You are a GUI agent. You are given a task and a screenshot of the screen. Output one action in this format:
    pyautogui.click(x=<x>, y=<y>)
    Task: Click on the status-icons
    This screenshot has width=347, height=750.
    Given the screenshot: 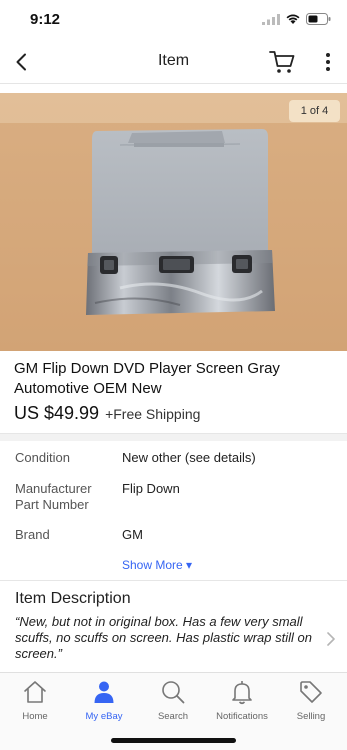 What is the action you would take?
    pyautogui.click(x=296, y=19)
    